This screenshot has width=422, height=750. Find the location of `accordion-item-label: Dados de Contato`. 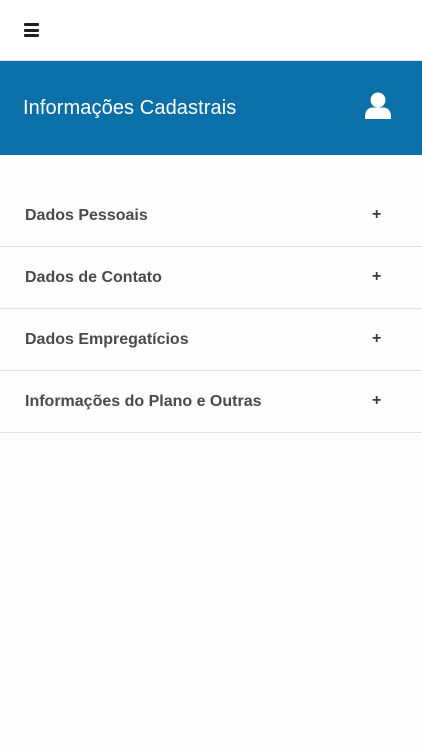

accordion-item-label: Dados de Contato is located at coordinates (93, 277).